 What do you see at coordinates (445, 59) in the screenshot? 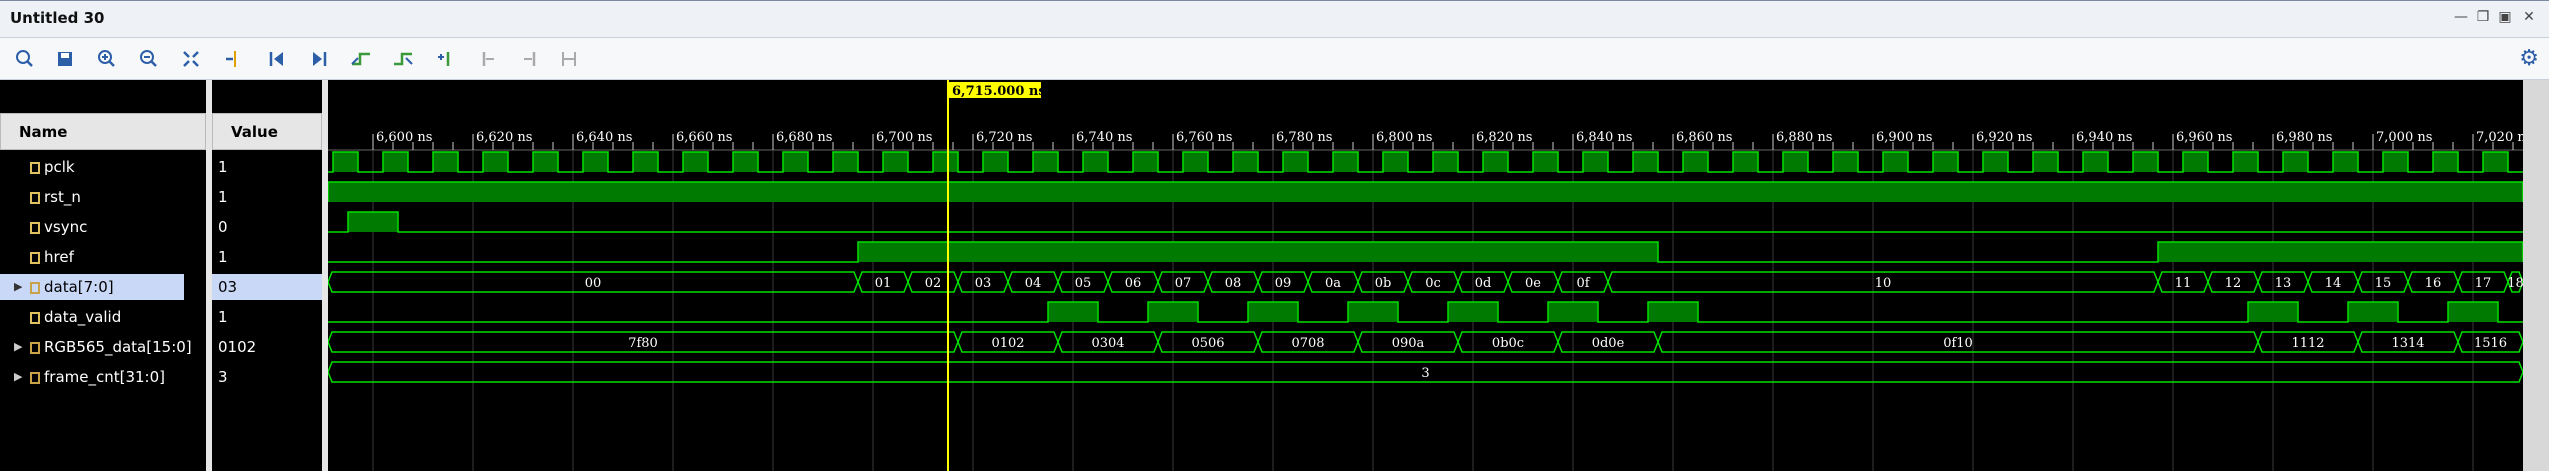
I see `add-marker-button` at bounding box center [445, 59].